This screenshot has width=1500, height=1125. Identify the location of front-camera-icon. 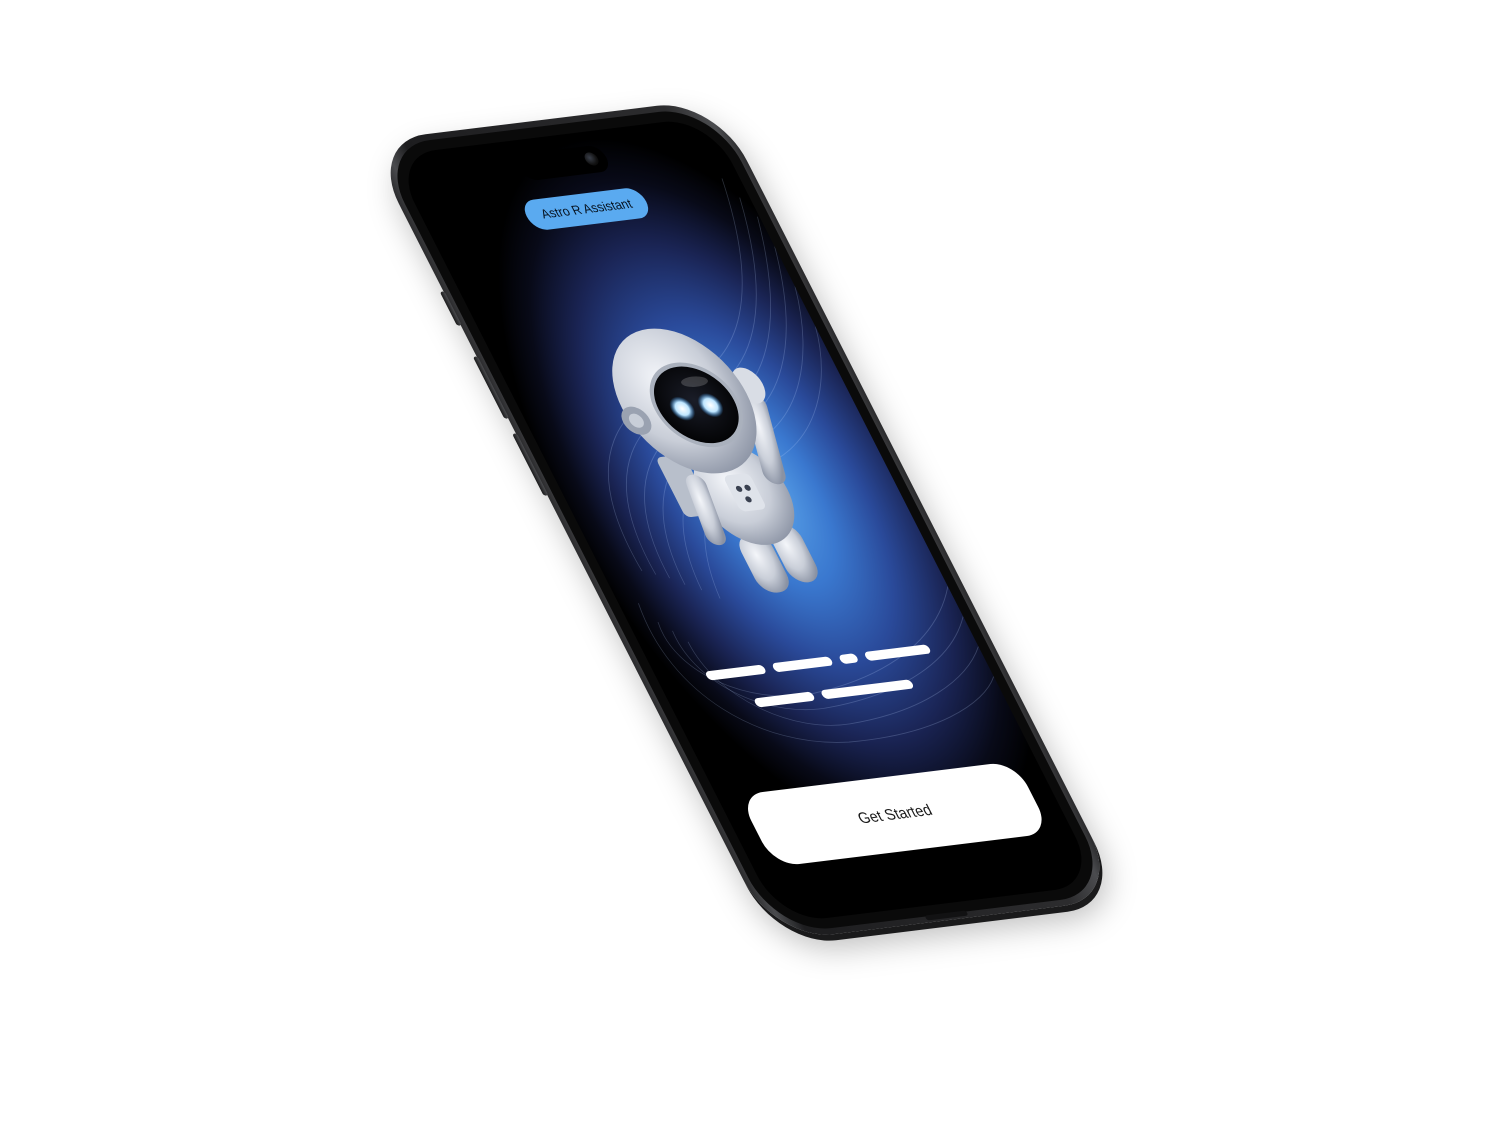
(591, 159).